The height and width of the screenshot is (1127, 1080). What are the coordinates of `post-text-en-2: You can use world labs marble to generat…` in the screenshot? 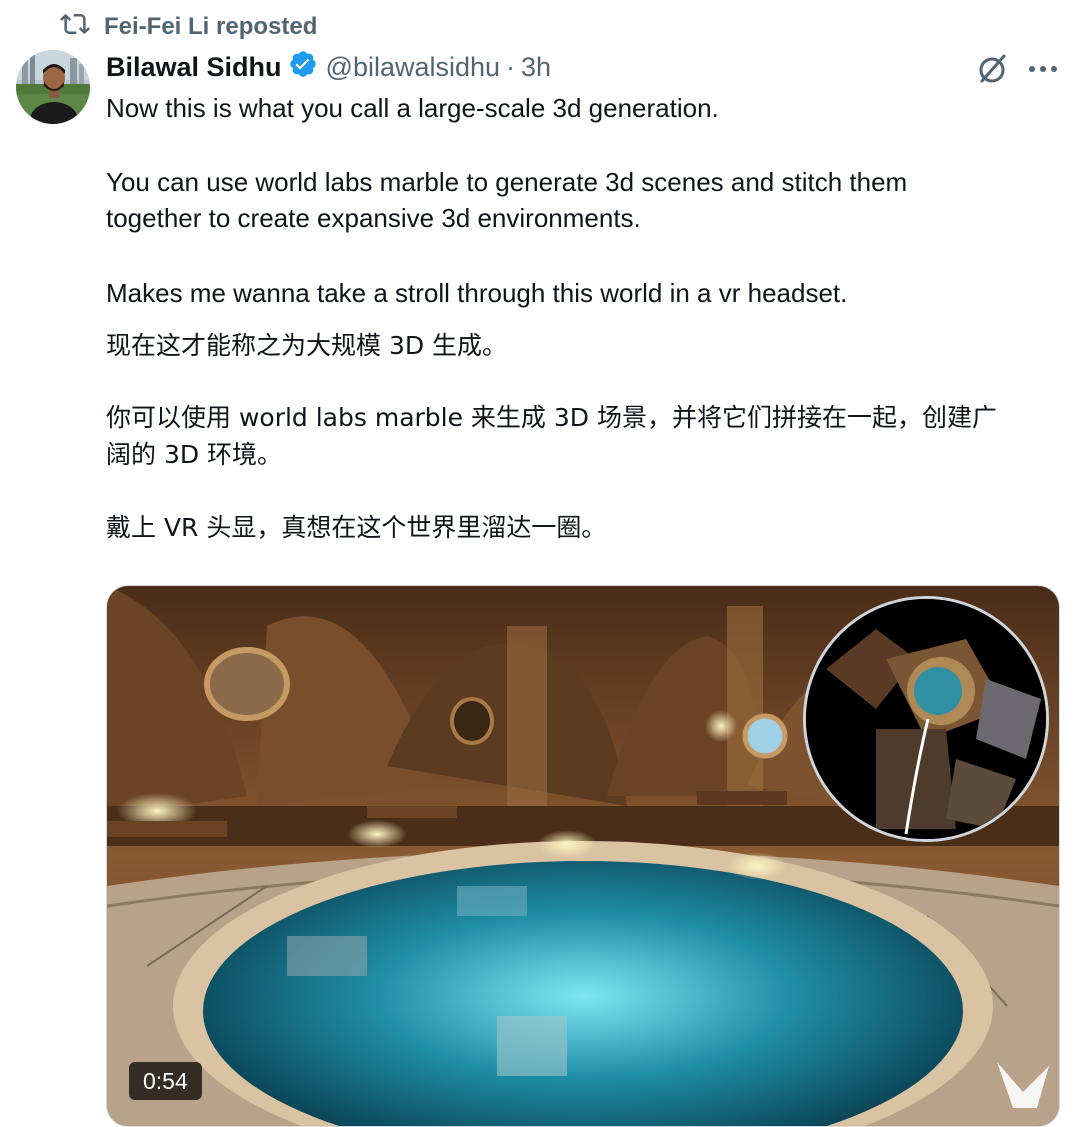 It's located at (507, 182).